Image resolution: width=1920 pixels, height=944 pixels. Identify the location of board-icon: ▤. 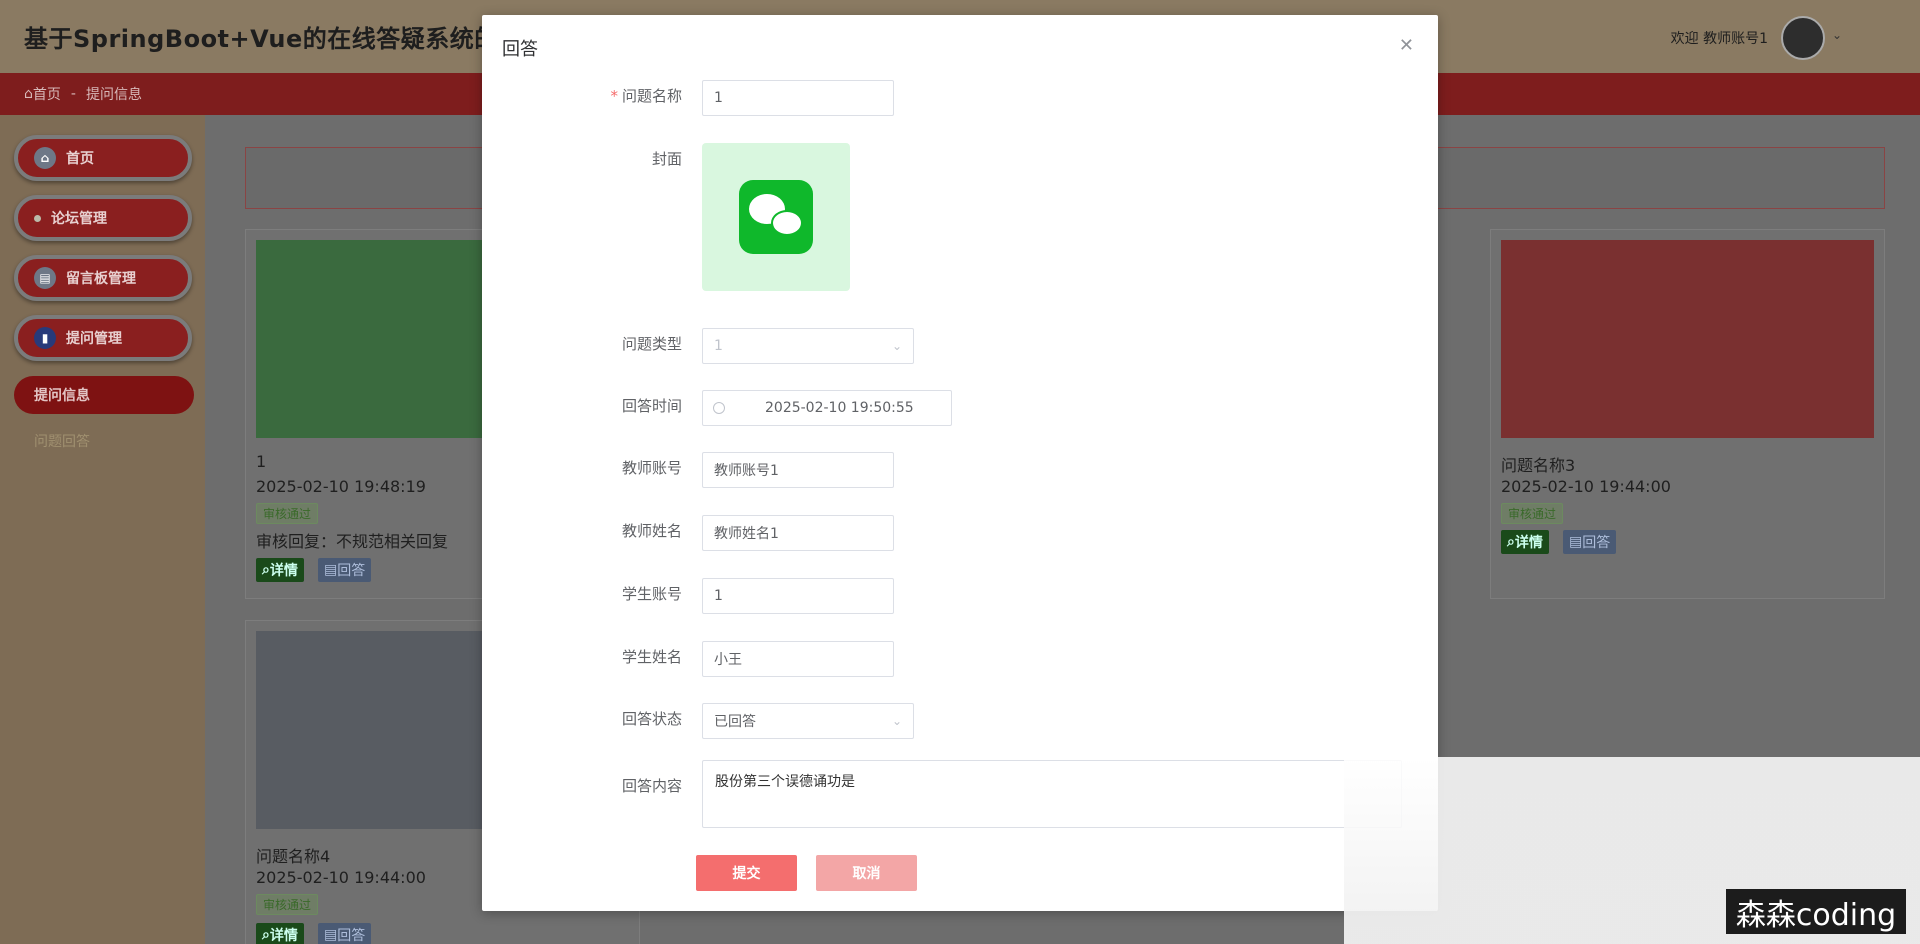
(45, 278).